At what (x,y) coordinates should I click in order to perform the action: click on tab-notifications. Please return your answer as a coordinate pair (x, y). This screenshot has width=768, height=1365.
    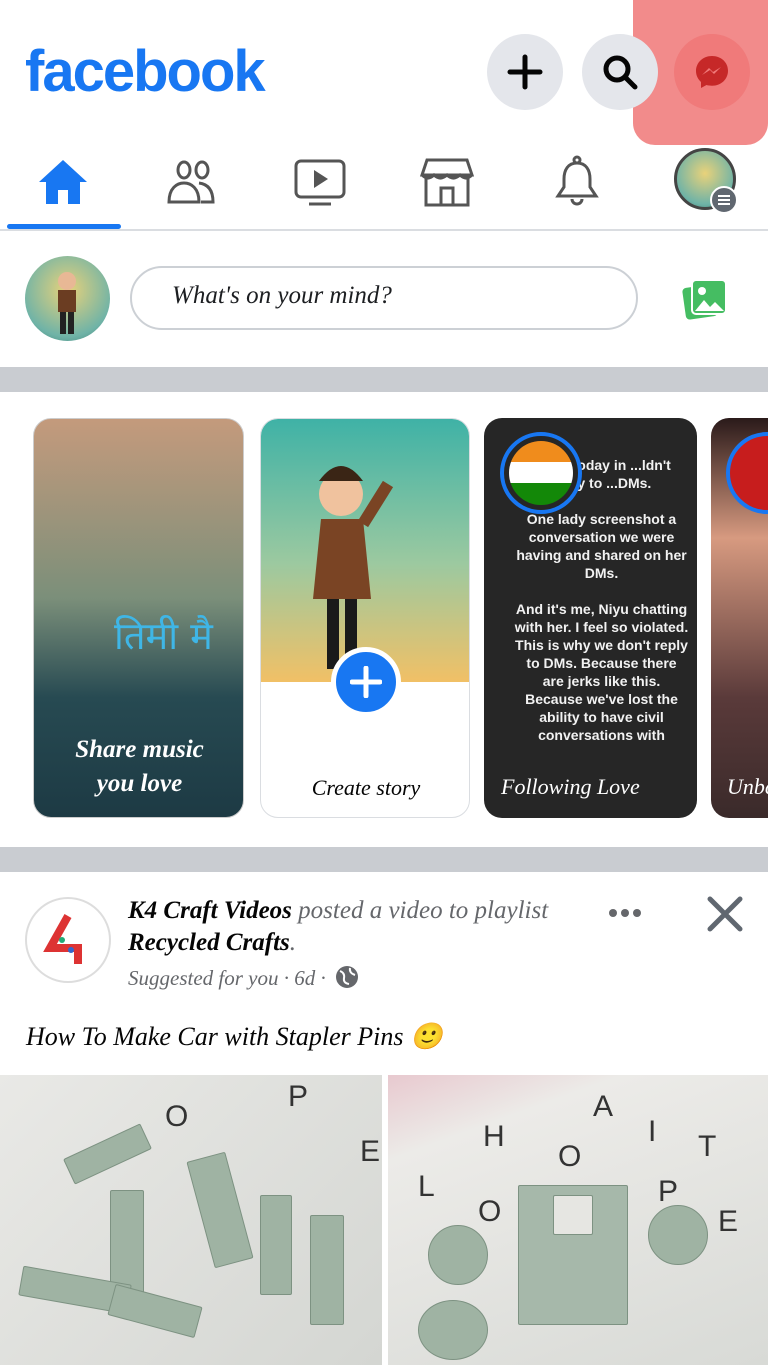
    Looking at the image, I should click on (577, 182).